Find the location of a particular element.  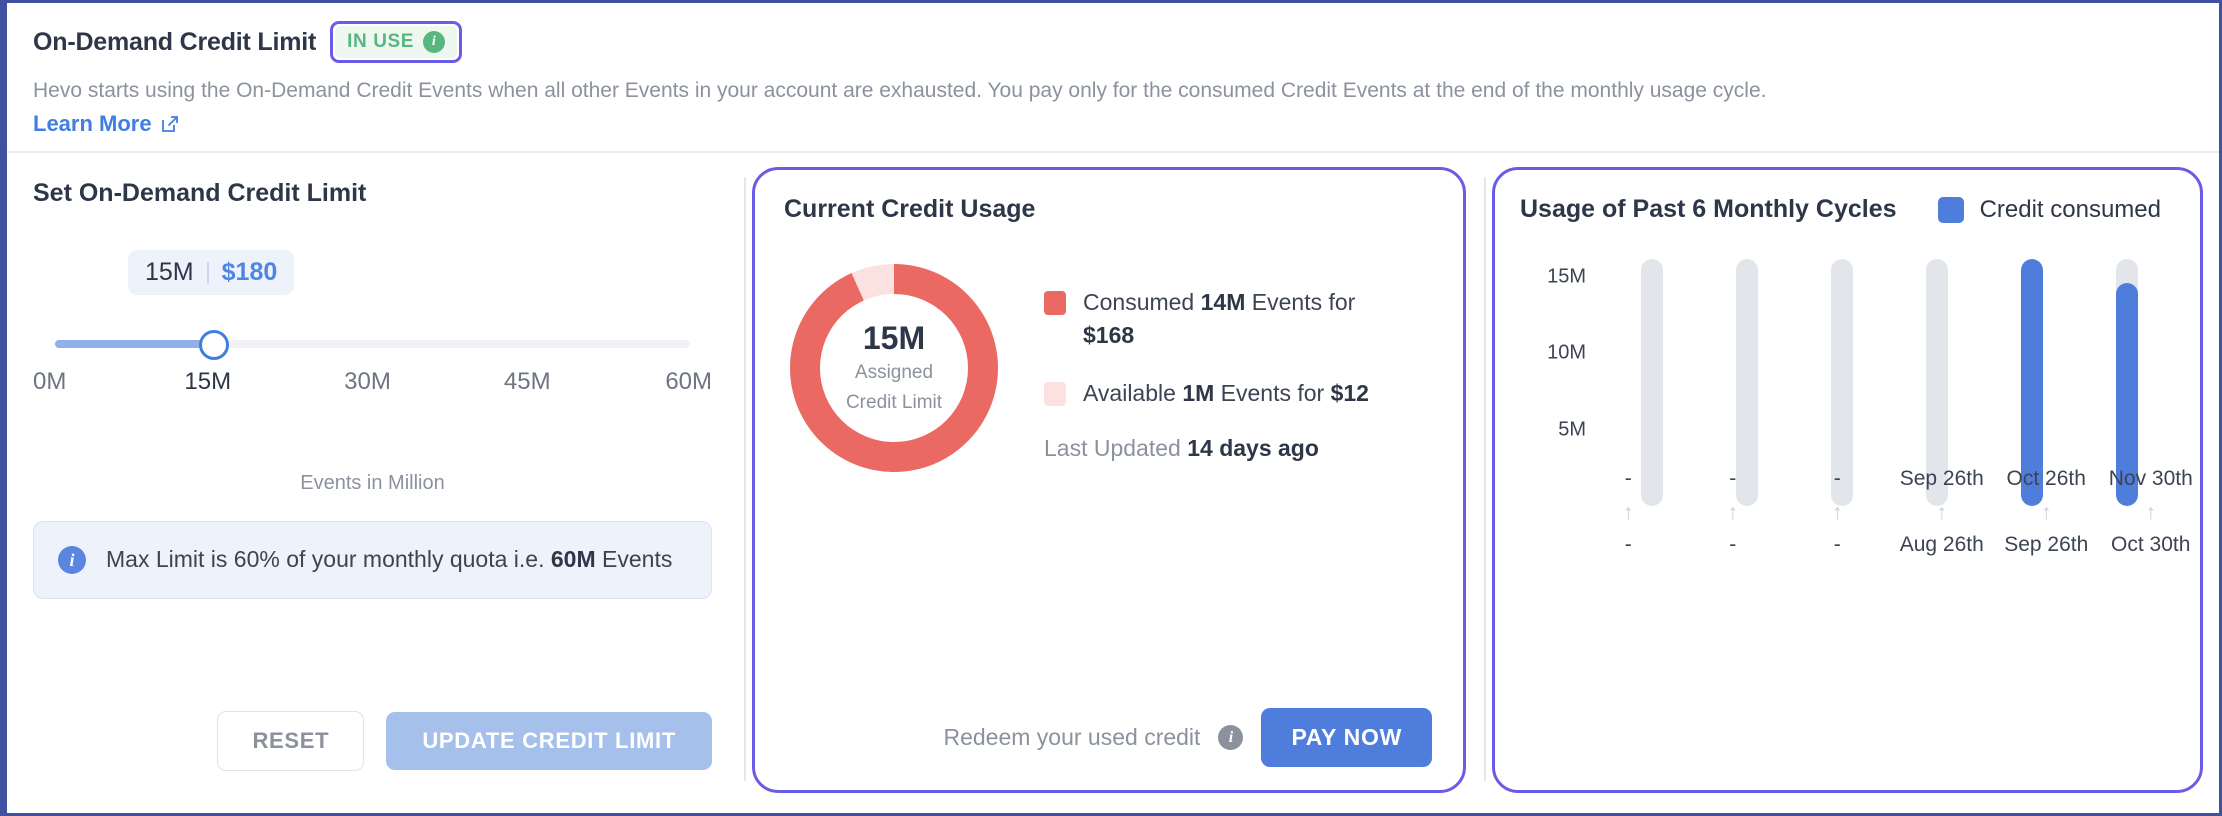

x-axis-cycle: Nov 30th ↑ Oct 30th is located at coordinates (2151, 512).